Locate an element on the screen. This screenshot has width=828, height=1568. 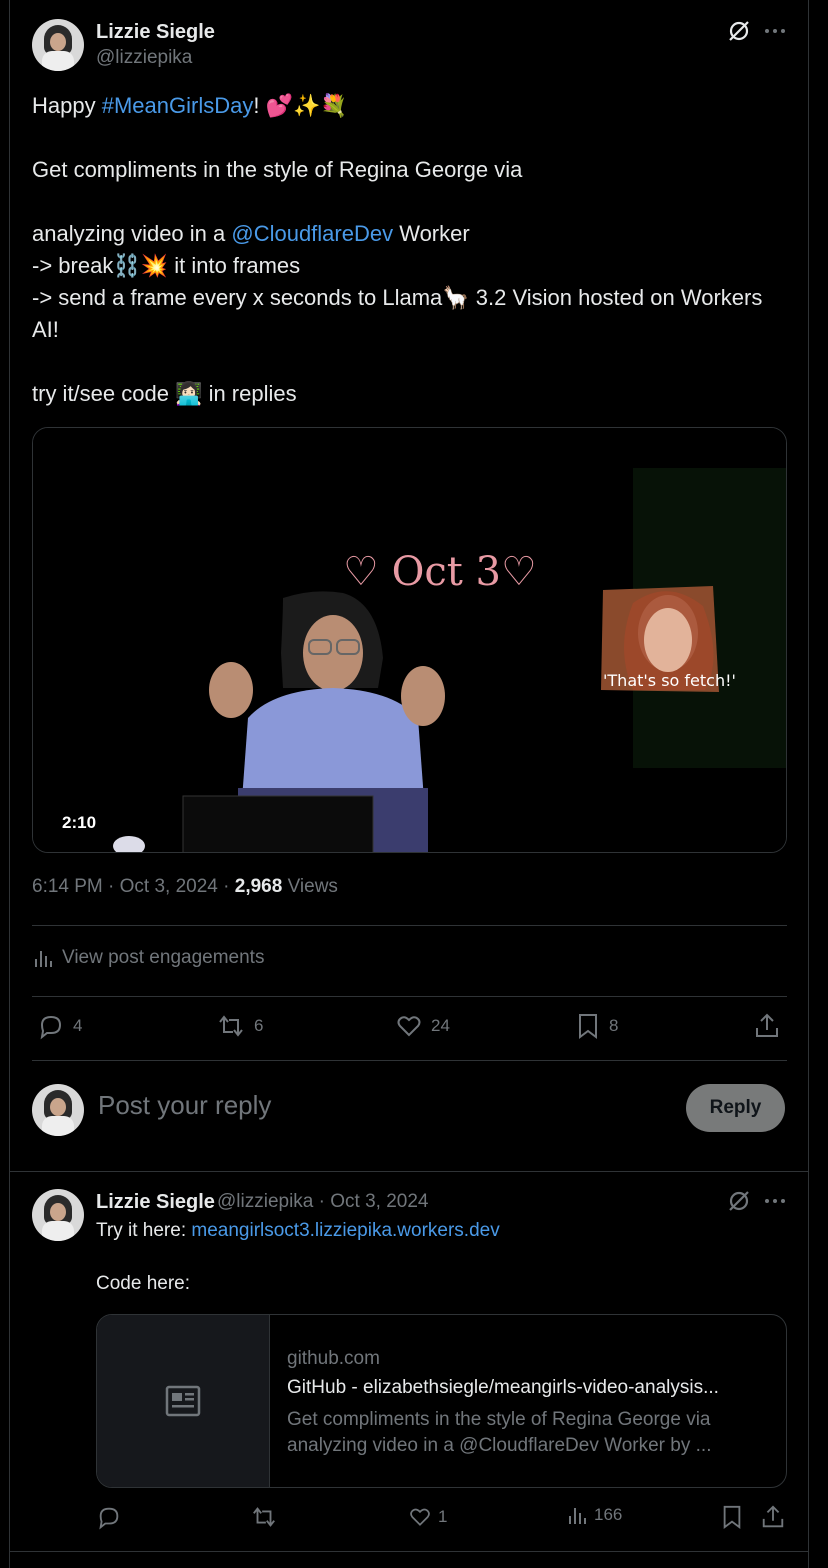
demo-link: meangirlsoct3.lizziepika.workers.dev is located at coordinates (345, 1230).